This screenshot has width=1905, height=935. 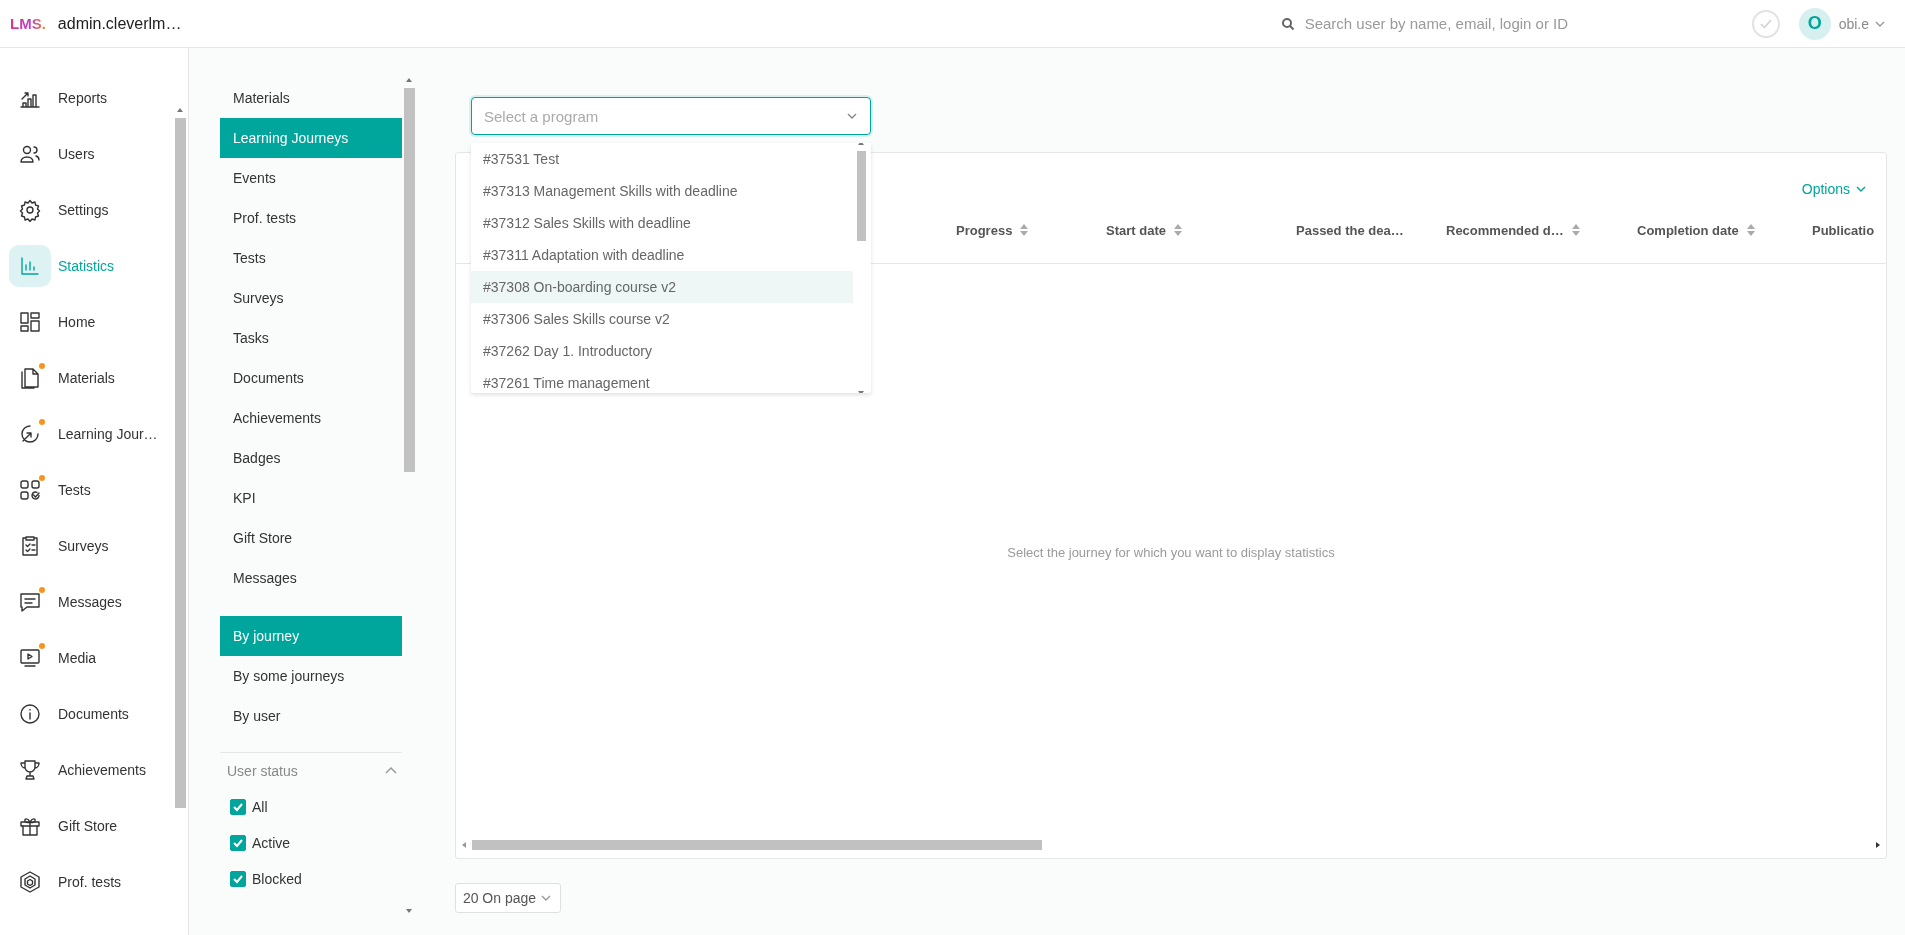 I want to click on info-icon, so click(x=30, y=714).